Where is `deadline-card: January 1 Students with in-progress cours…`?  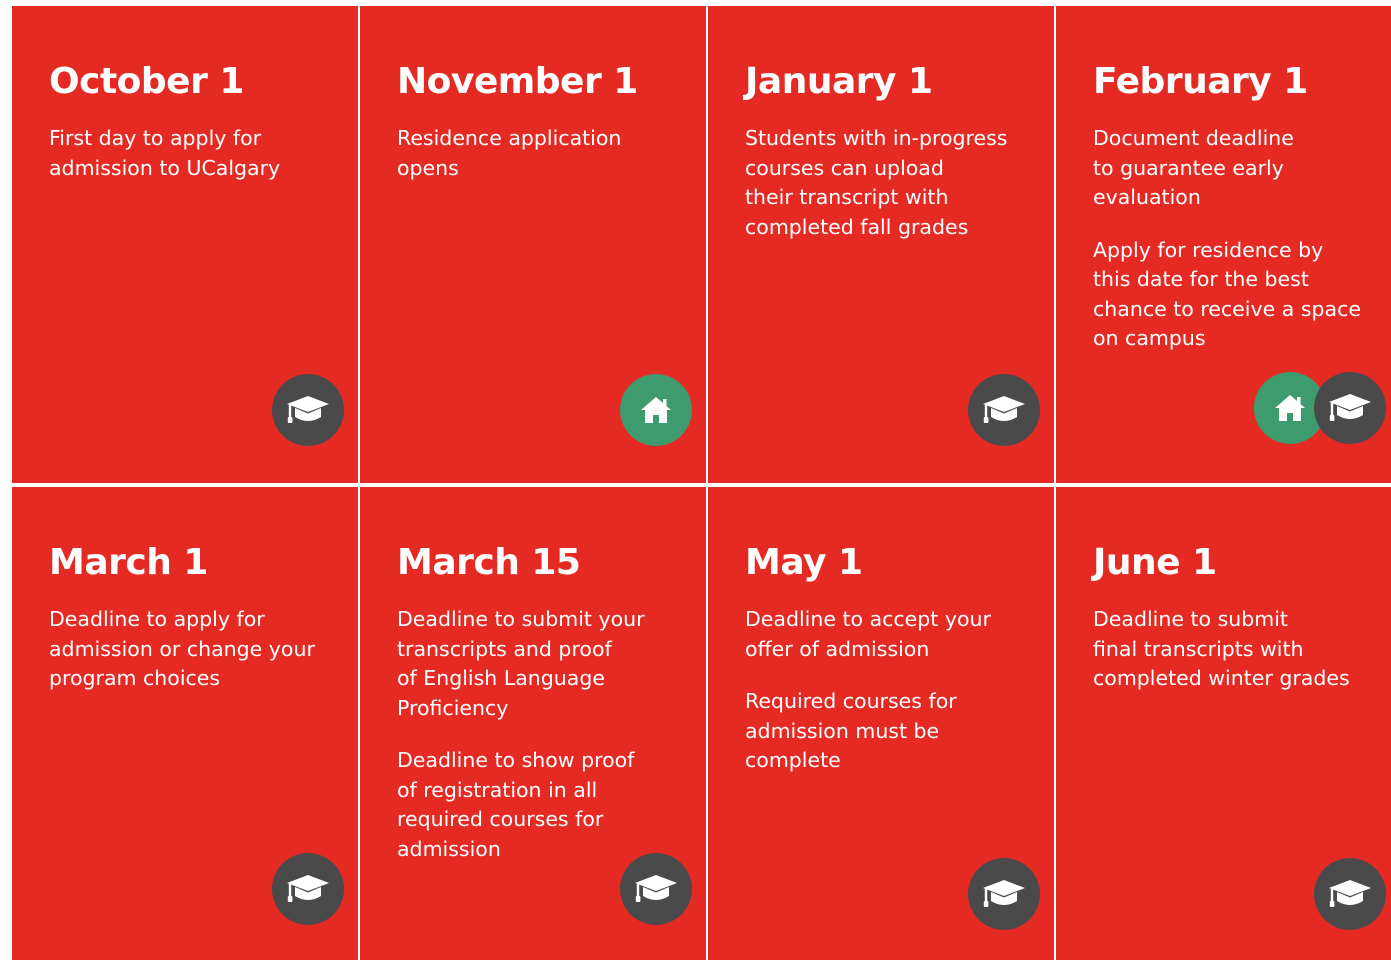
deadline-card: January 1 Students with in-progress cours… is located at coordinates (881, 244).